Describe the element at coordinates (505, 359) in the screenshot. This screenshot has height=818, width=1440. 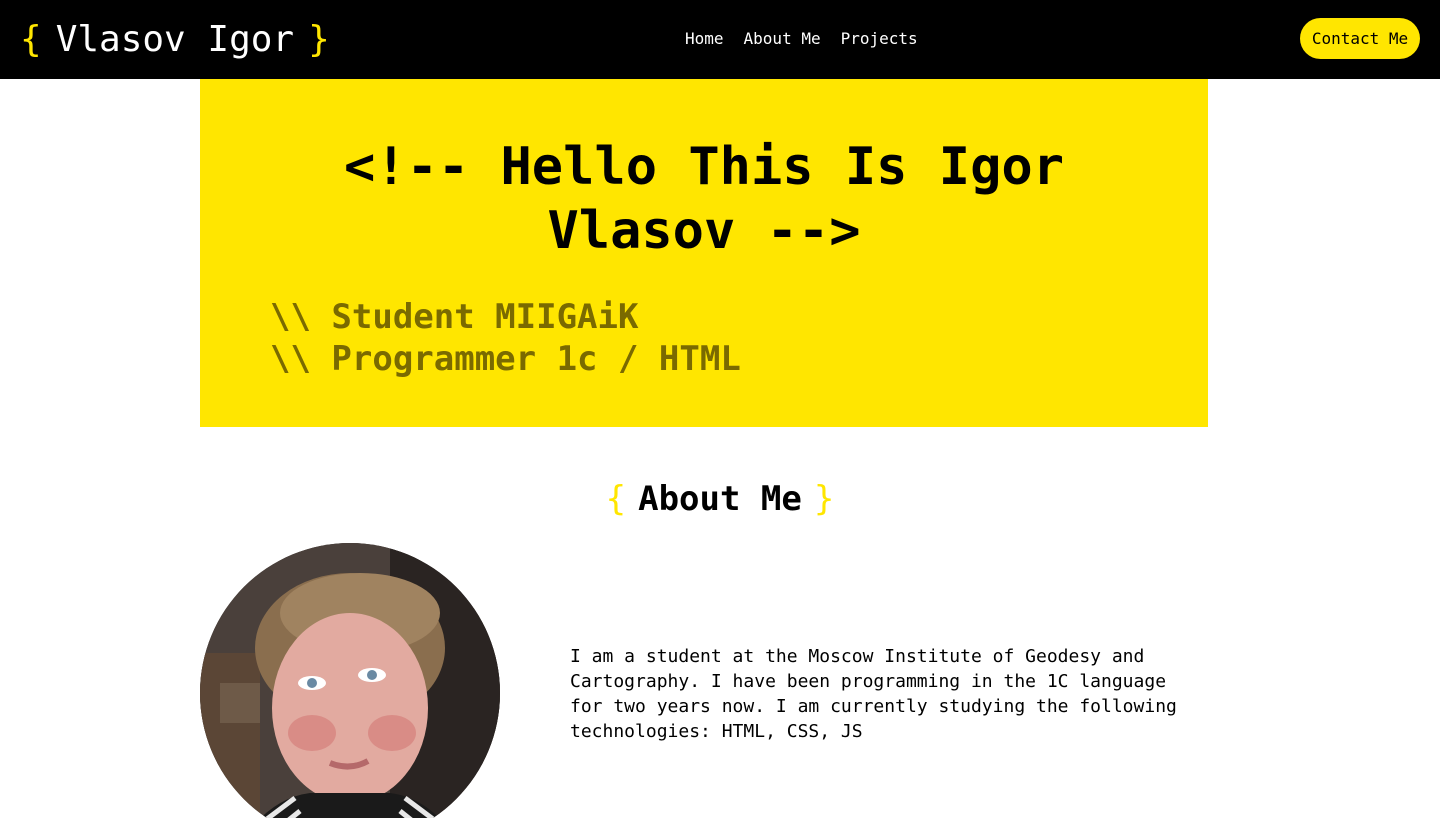
I see `hero-subtitle-programmer: \\ Programmer 1c / HTML` at that location.